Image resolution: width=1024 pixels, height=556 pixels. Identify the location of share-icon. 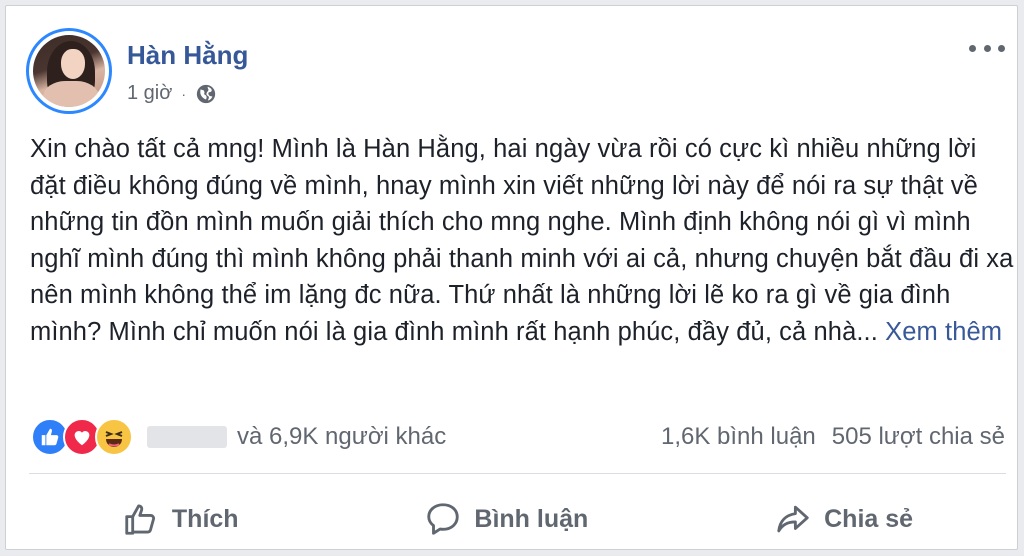
(793, 519).